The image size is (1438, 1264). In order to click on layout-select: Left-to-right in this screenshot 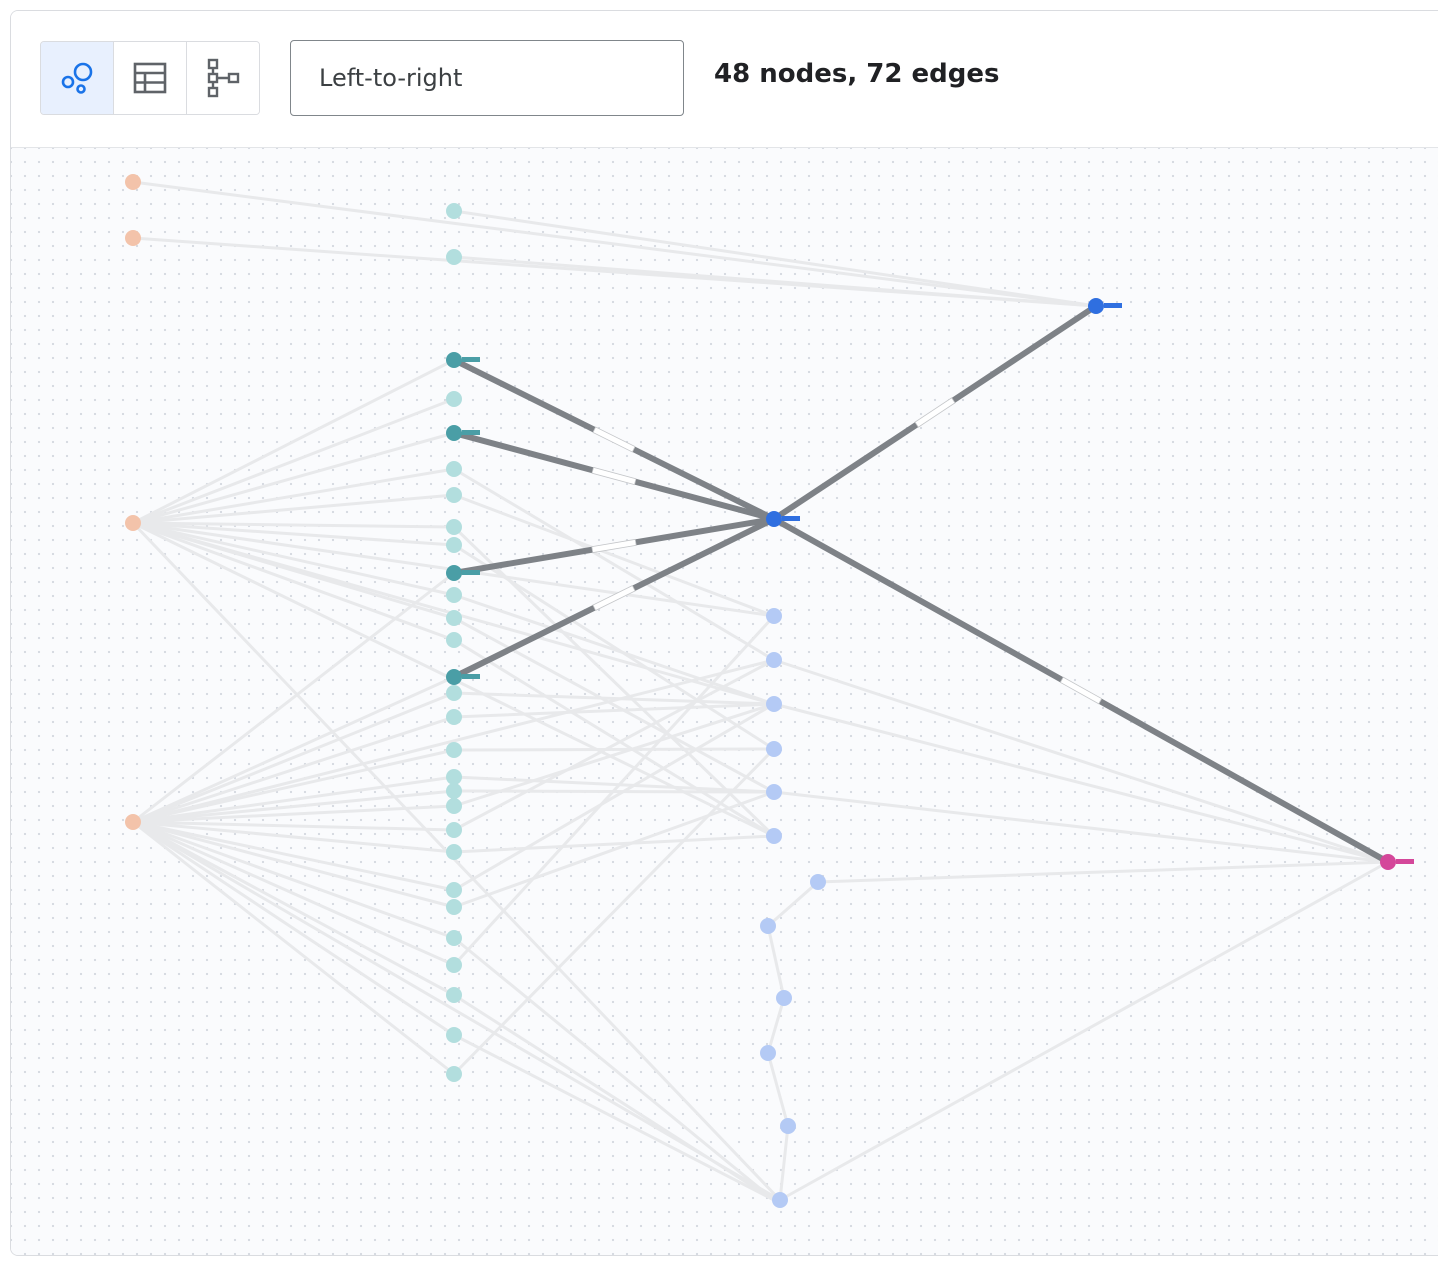, I will do `click(487, 78)`.